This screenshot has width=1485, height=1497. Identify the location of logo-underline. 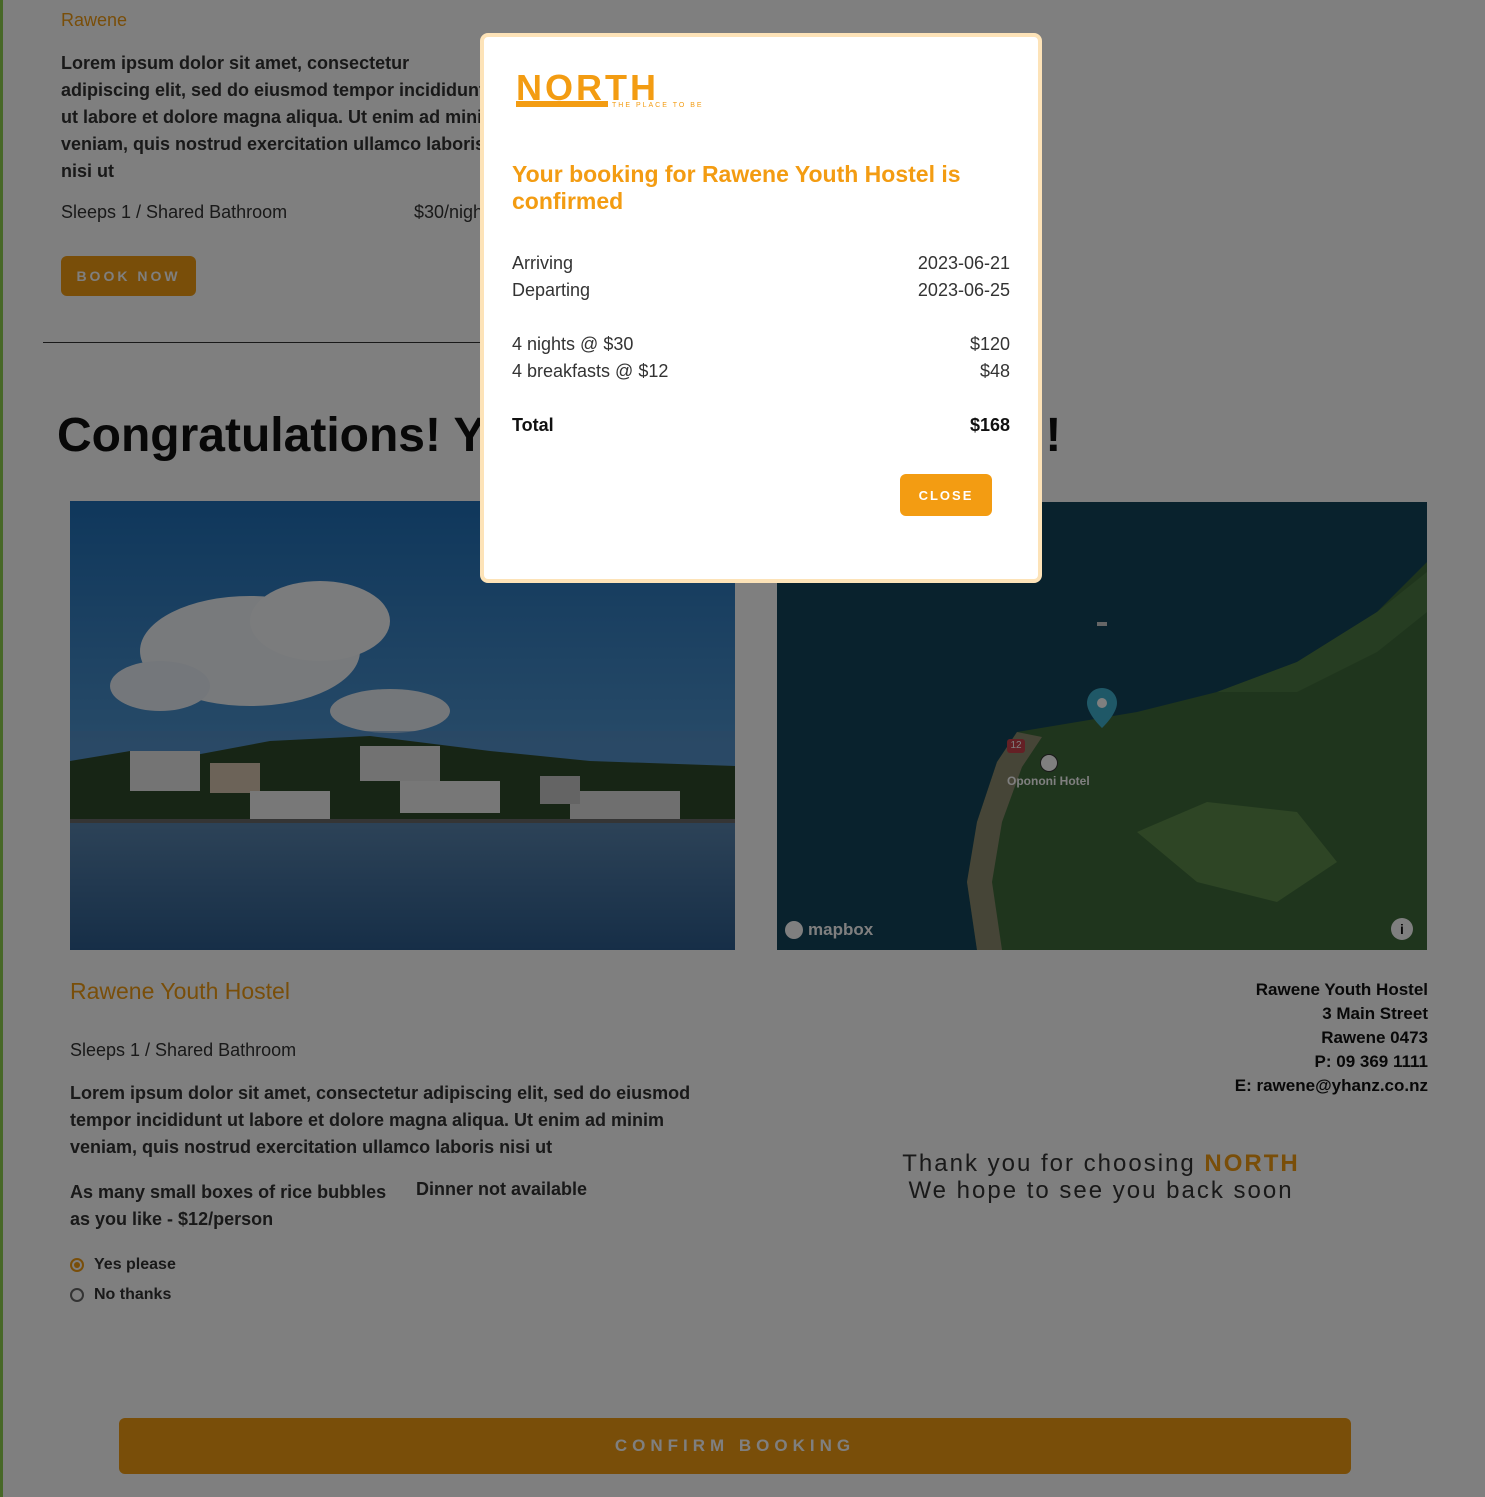
(562, 104).